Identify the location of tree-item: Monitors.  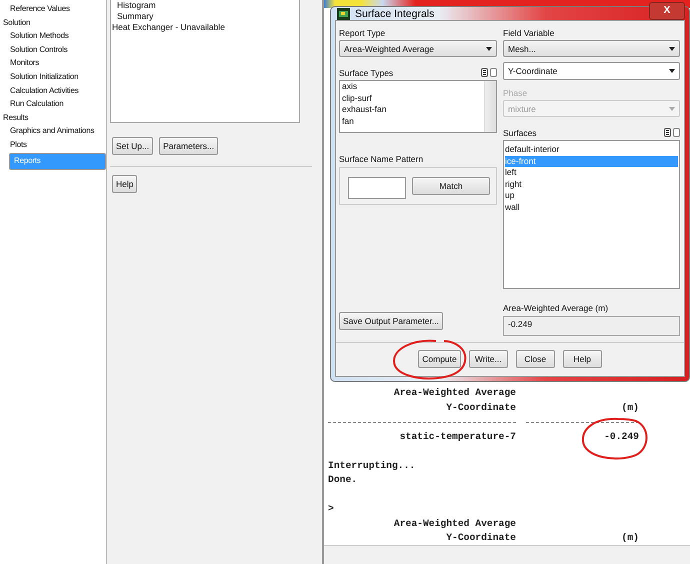
(24, 63).